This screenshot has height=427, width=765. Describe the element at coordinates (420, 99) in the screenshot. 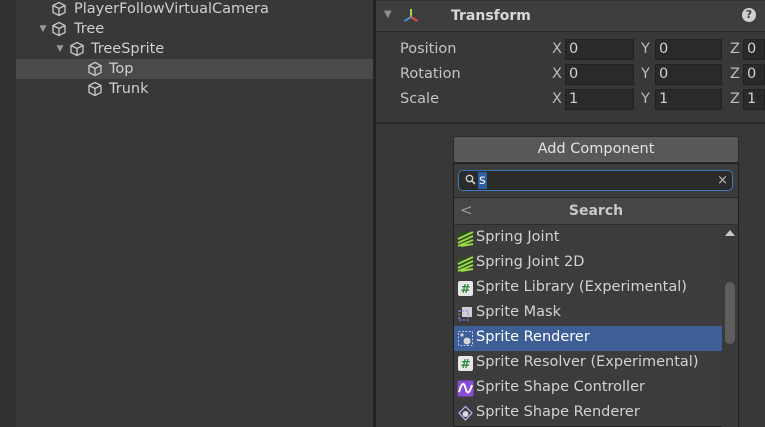

I see `property-label: Scale` at that location.